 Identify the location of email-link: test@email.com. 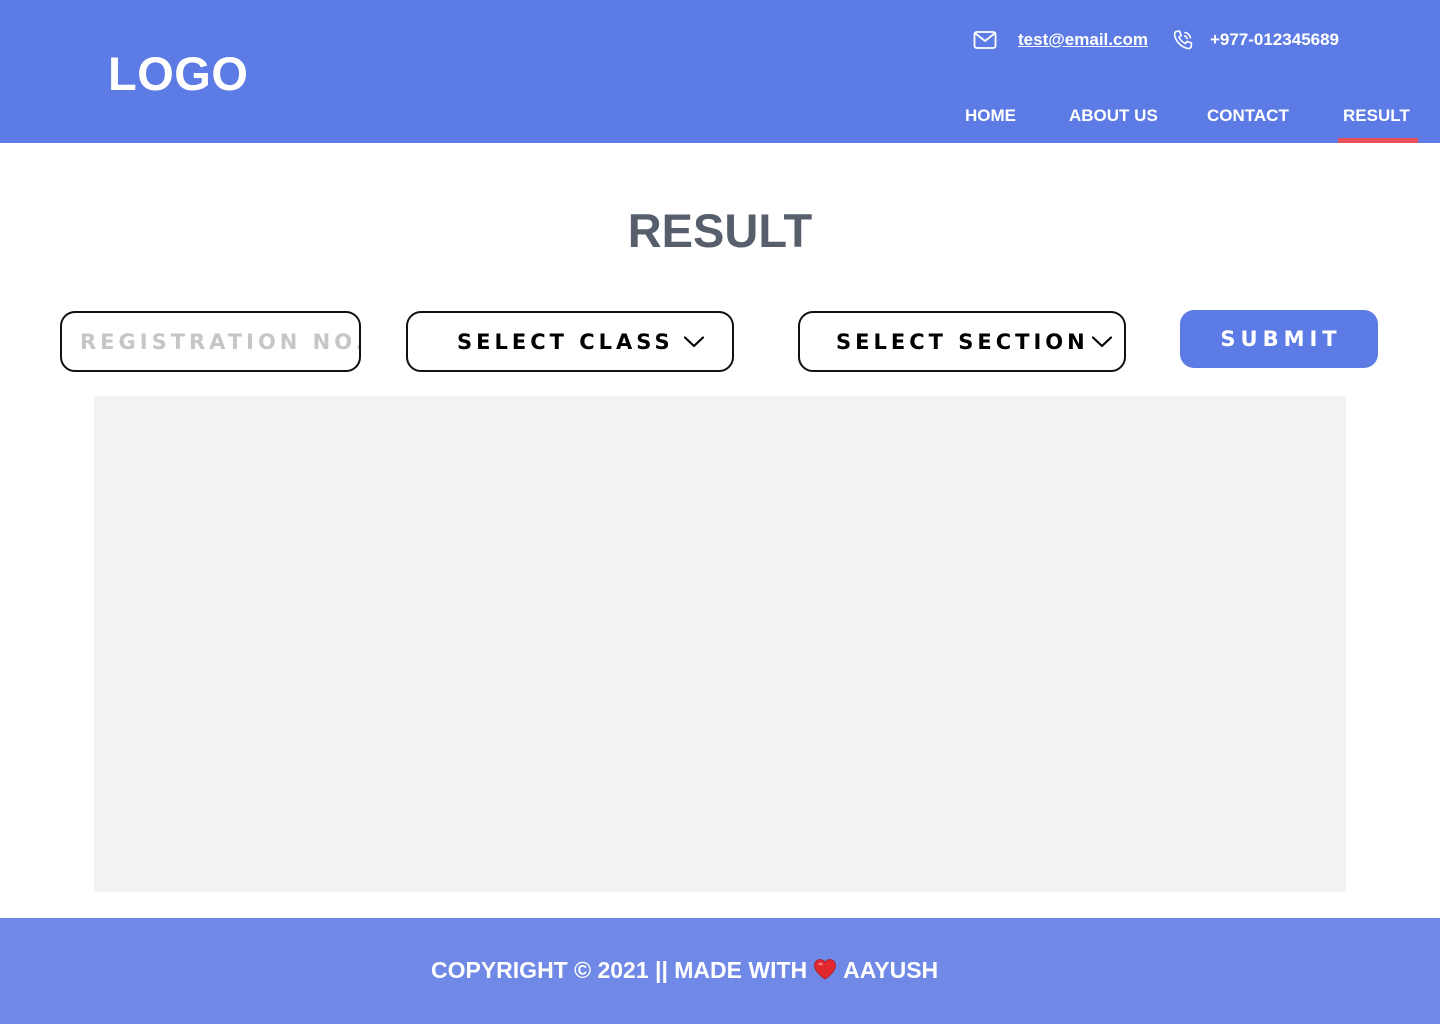
(1083, 40).